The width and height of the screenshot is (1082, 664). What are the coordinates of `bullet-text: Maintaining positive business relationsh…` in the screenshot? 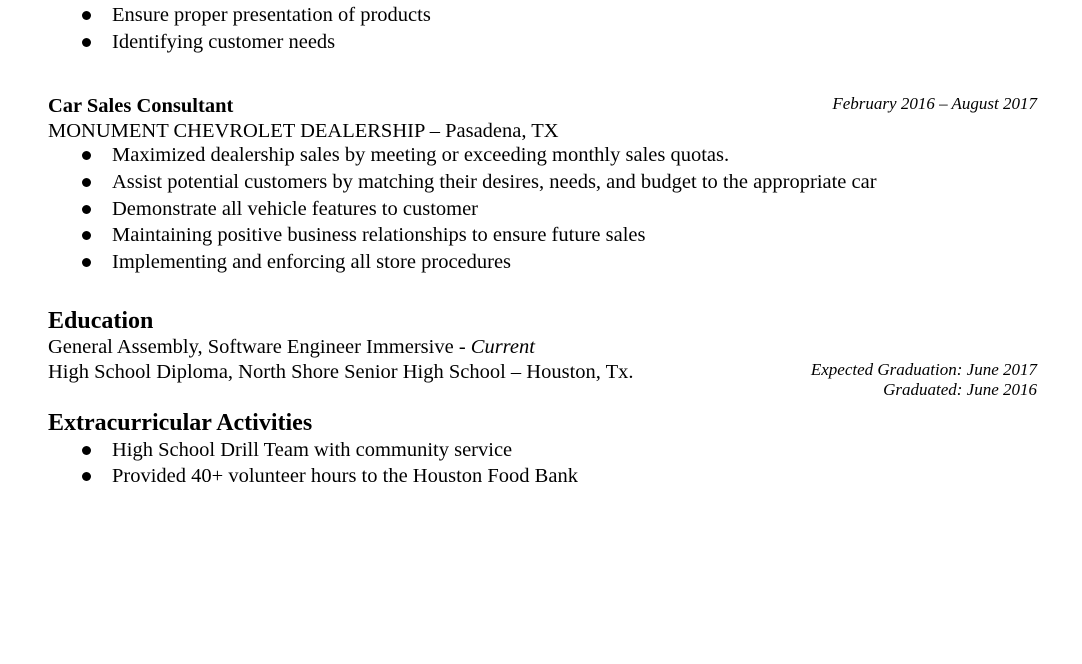 It's located at (379, 235).